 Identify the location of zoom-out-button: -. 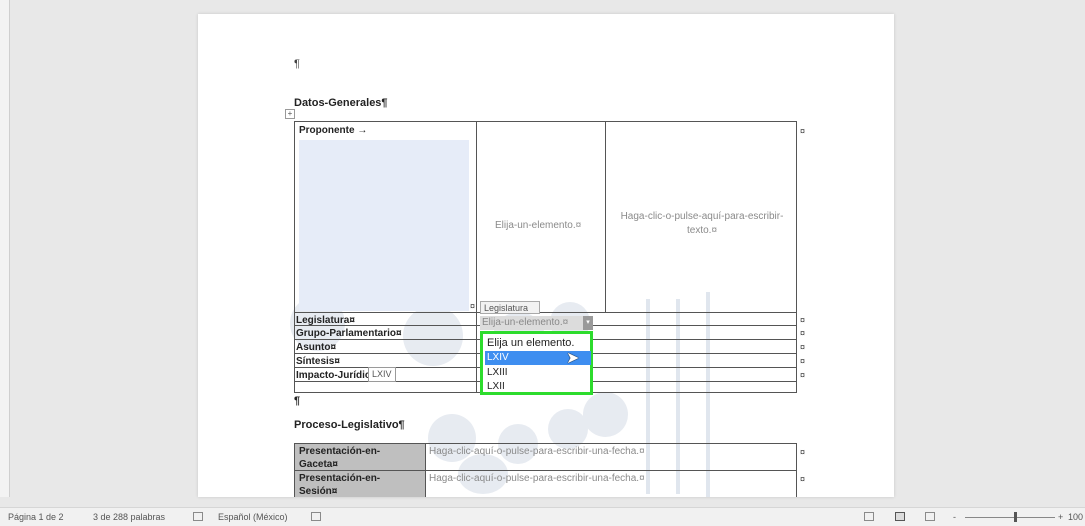
(954, 517).